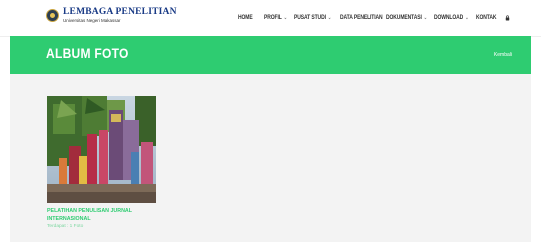 The width and height of the screenshot is (541, 242). I want to click on nav-item-label: KONTAK, so click(486, 18).